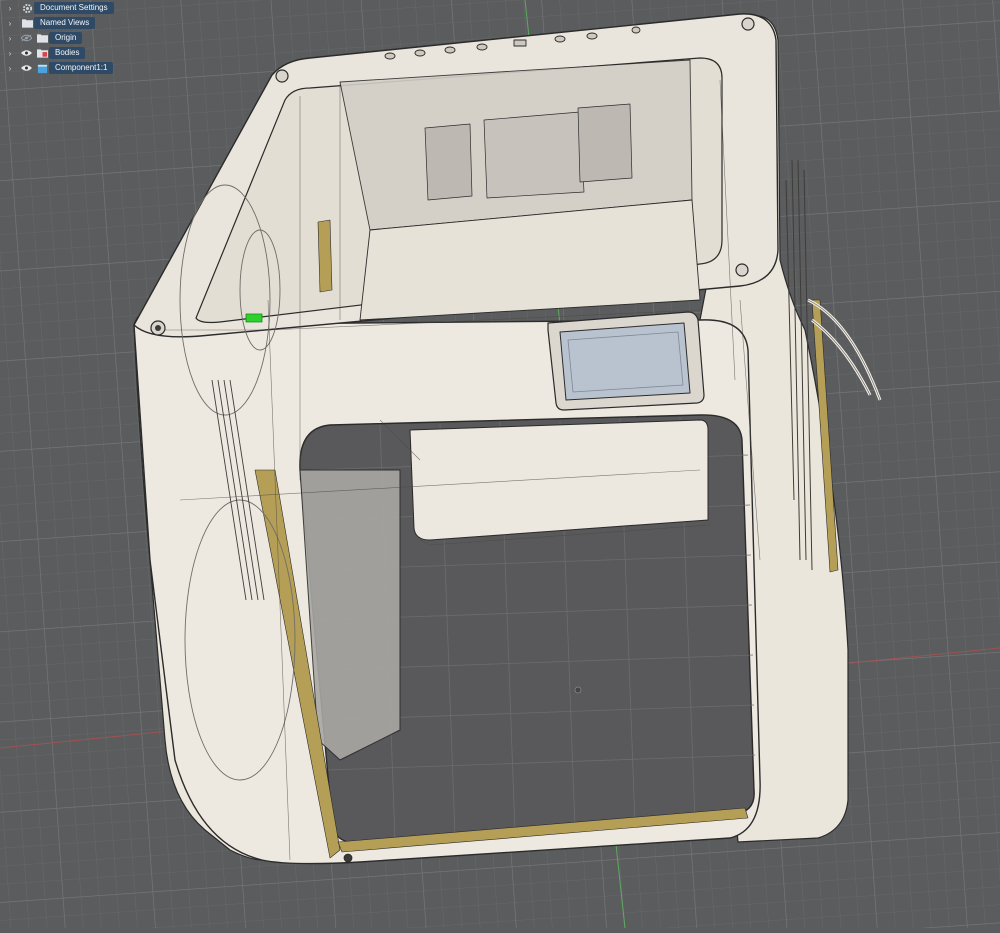  I want to click on browser-item-label: Document Settings, so click(74, 8).